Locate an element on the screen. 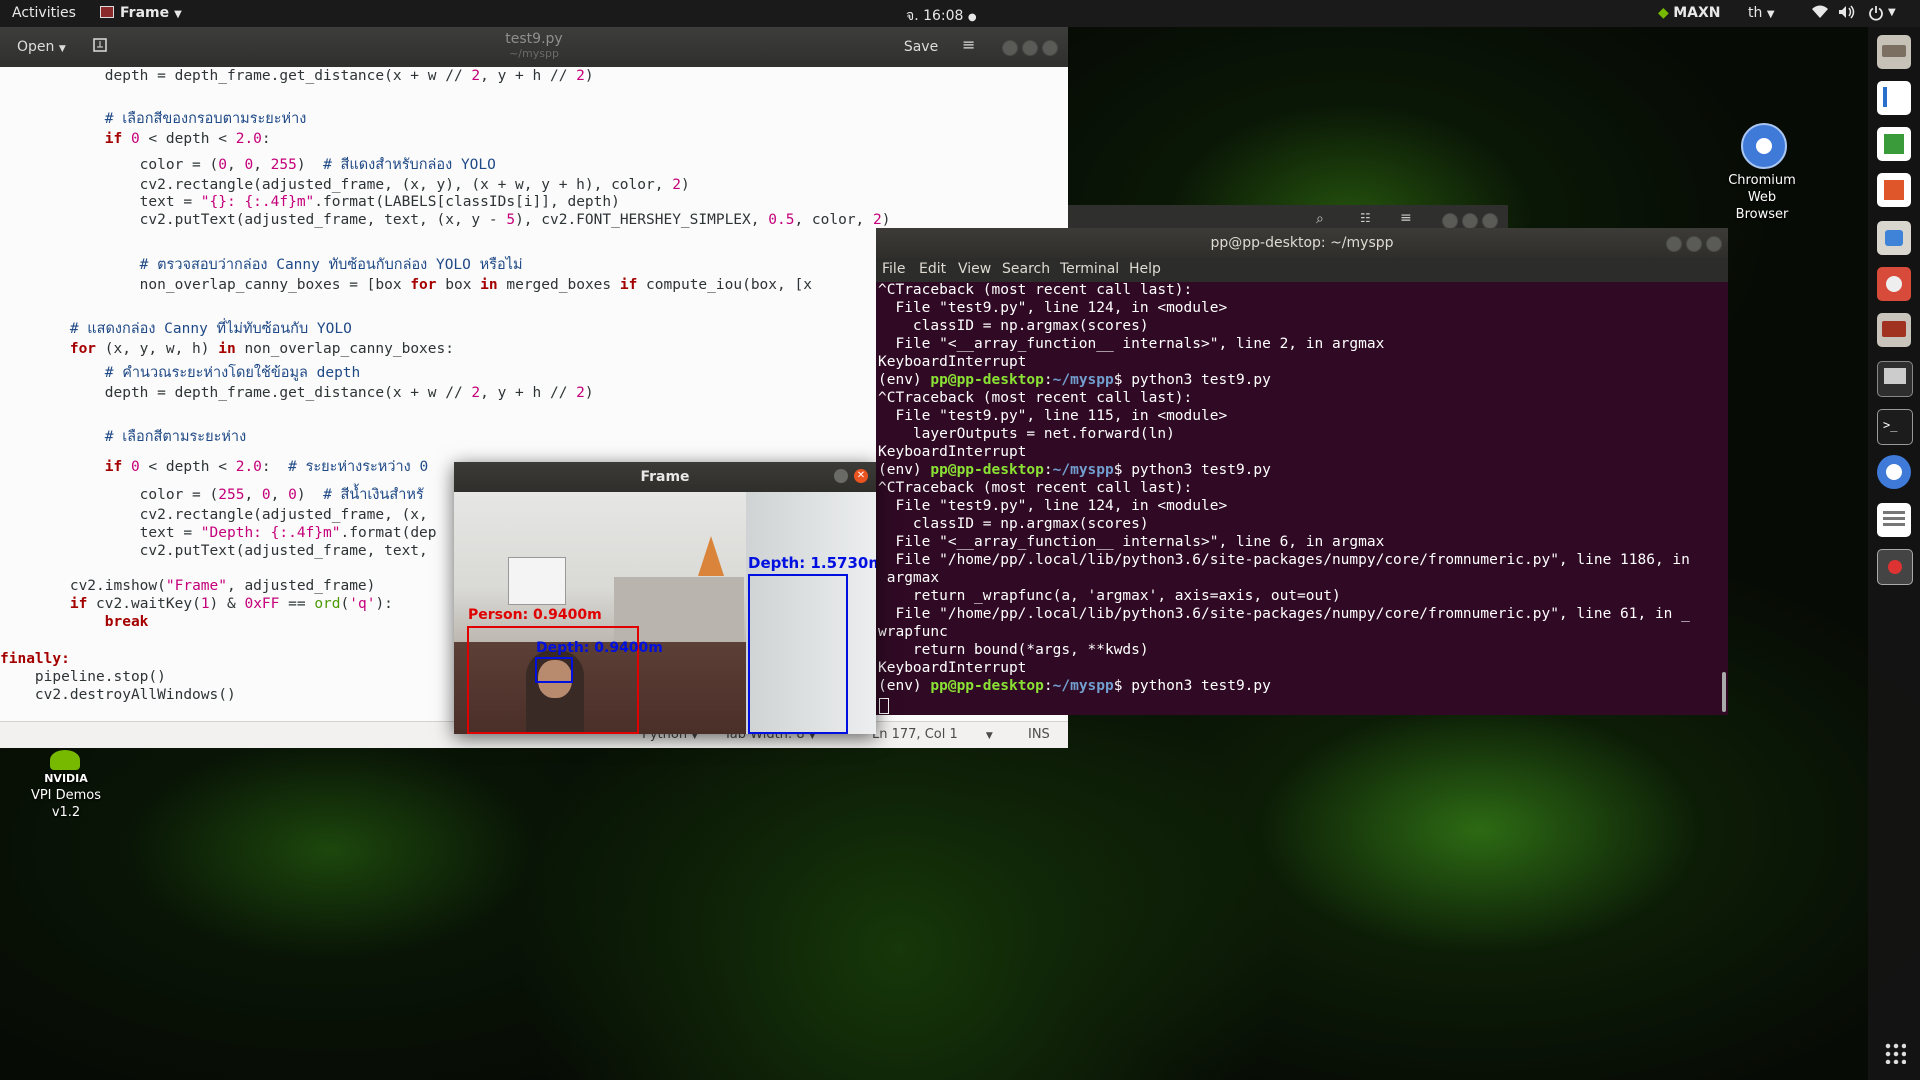  terminal-line: File "test9.py", line 124, in <module> is located at coordinates (1053, 308).